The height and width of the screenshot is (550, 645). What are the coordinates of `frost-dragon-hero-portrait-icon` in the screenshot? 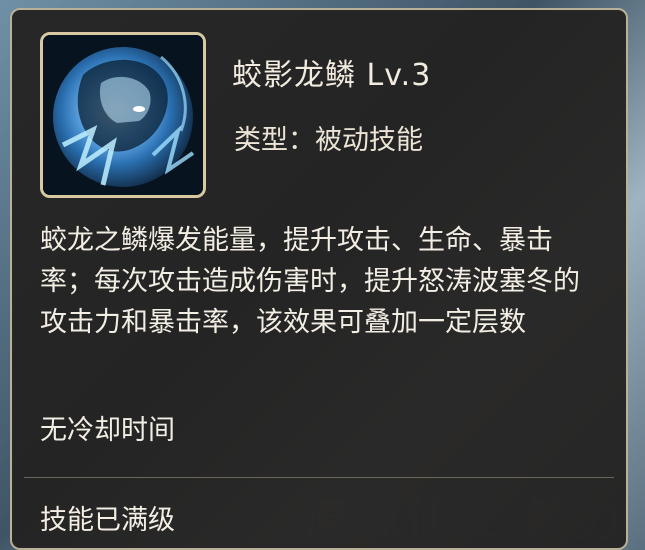 It's located at (123, 115).